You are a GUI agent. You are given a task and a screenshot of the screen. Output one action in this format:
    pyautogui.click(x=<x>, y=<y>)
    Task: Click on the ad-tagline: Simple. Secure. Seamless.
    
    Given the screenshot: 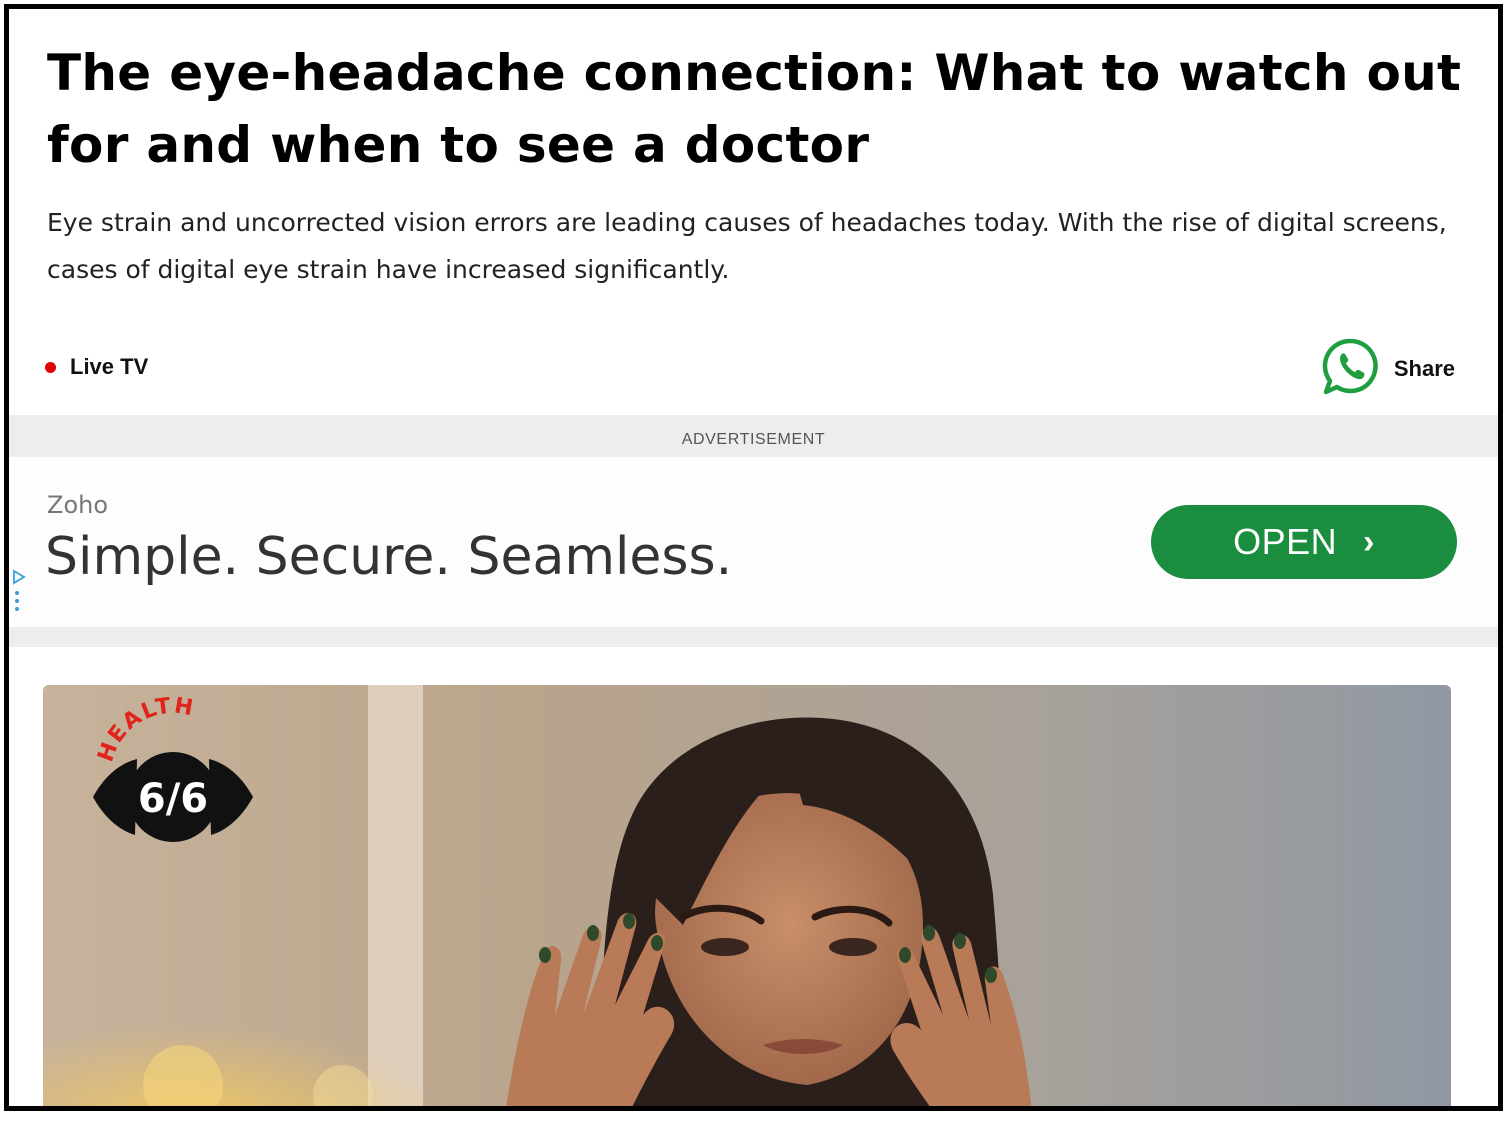 What is the action you would take?
    pyautogui.click(x=389, y=557)
    